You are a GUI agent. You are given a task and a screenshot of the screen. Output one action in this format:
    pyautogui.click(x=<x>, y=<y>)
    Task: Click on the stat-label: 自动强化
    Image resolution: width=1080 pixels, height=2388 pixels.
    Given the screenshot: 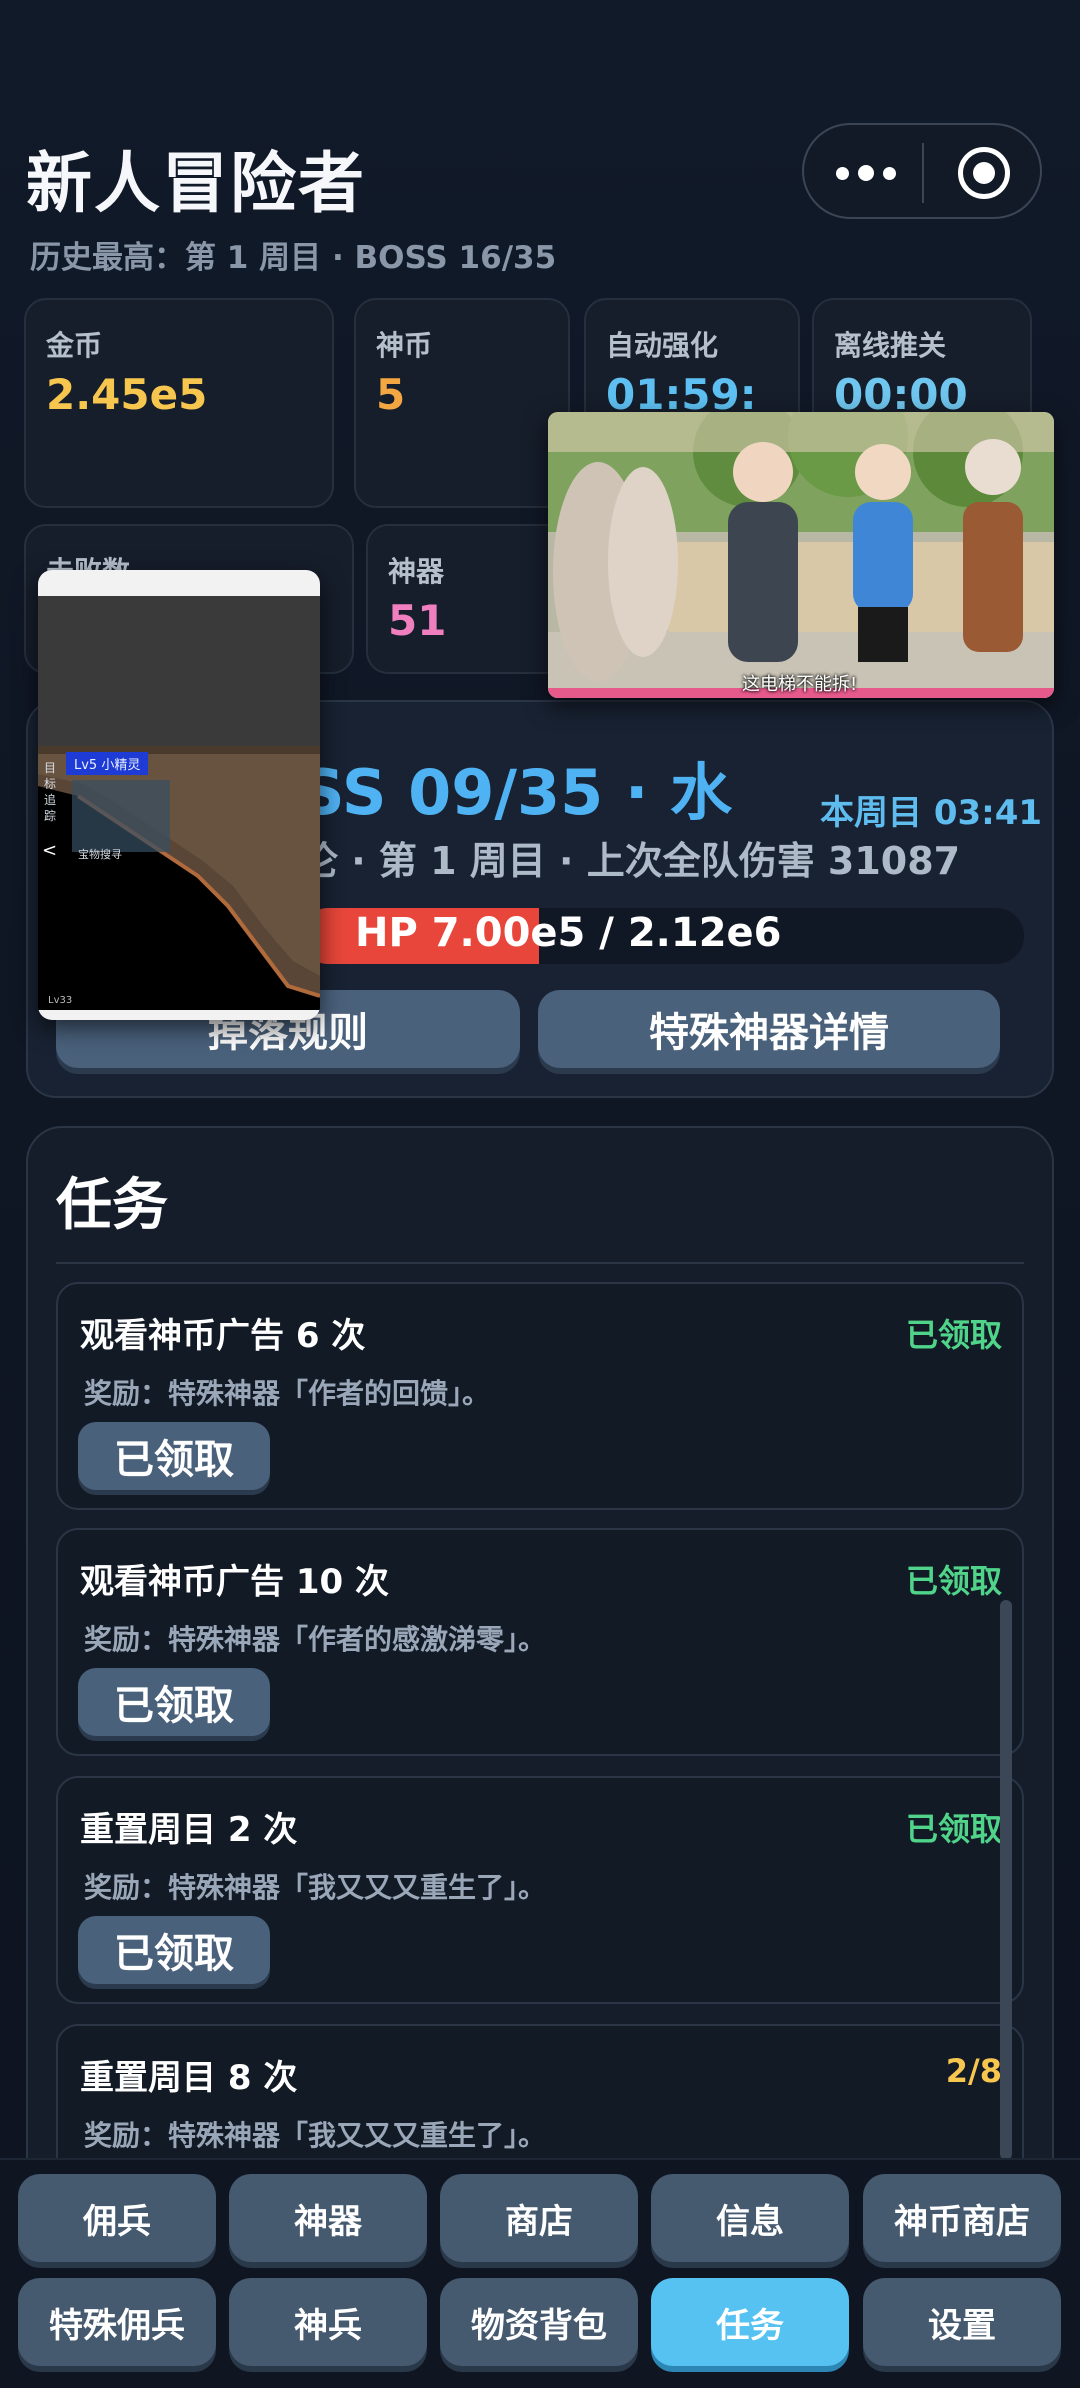 What is the action you would take?
    pyautogui.click(x=662, y=345)
    